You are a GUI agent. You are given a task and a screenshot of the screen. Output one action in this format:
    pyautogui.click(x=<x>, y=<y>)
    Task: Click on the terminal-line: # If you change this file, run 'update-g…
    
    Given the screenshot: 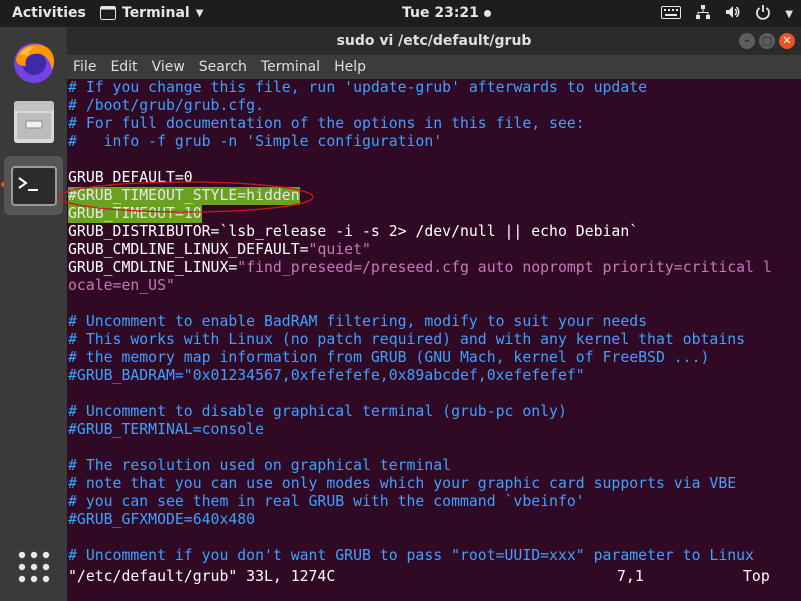 What is the action you would take?
    pyautogui.click(x=434, y=88)
    